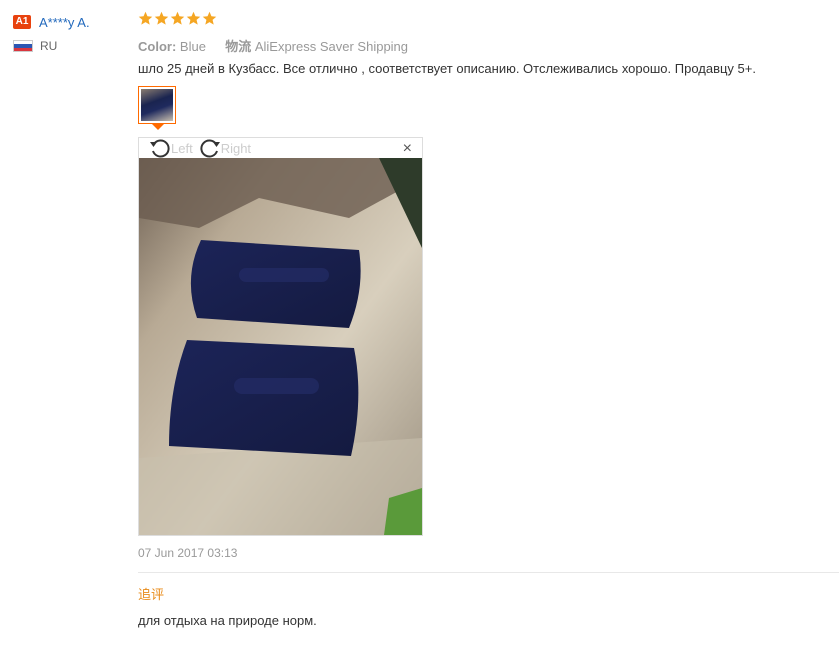 The width and height of the screenshot is (839, 650). Describe the element at coordinates (157, 105) in the screenshot. I see `thumbnail-image` at that location.